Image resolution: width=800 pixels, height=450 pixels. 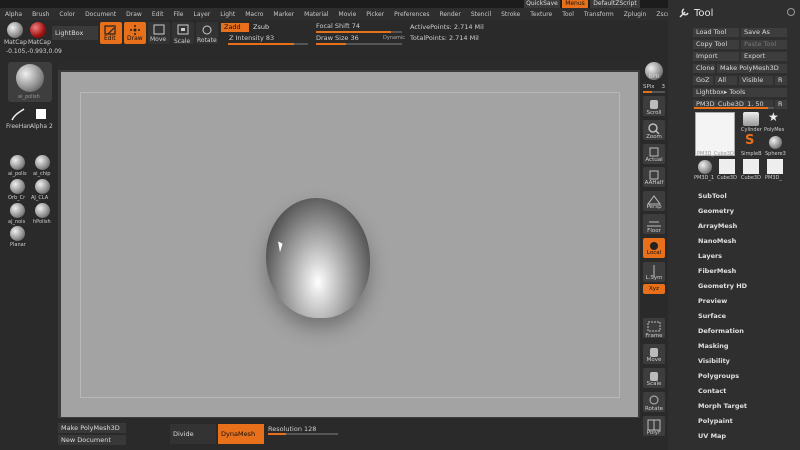 I want to click on dynamic-toggle: Dynamic, so click(x=394, y=38).